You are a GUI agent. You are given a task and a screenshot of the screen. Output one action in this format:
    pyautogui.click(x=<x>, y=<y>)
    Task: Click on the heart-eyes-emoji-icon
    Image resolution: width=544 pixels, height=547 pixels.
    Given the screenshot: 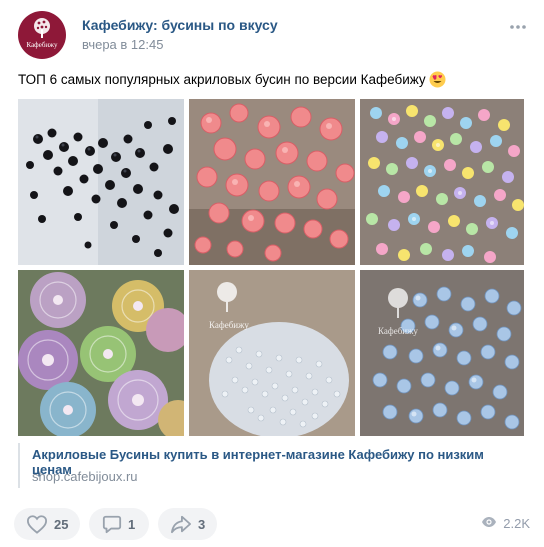 What is the action you would take?
    pyautogui.click(x=437, y=81)
    